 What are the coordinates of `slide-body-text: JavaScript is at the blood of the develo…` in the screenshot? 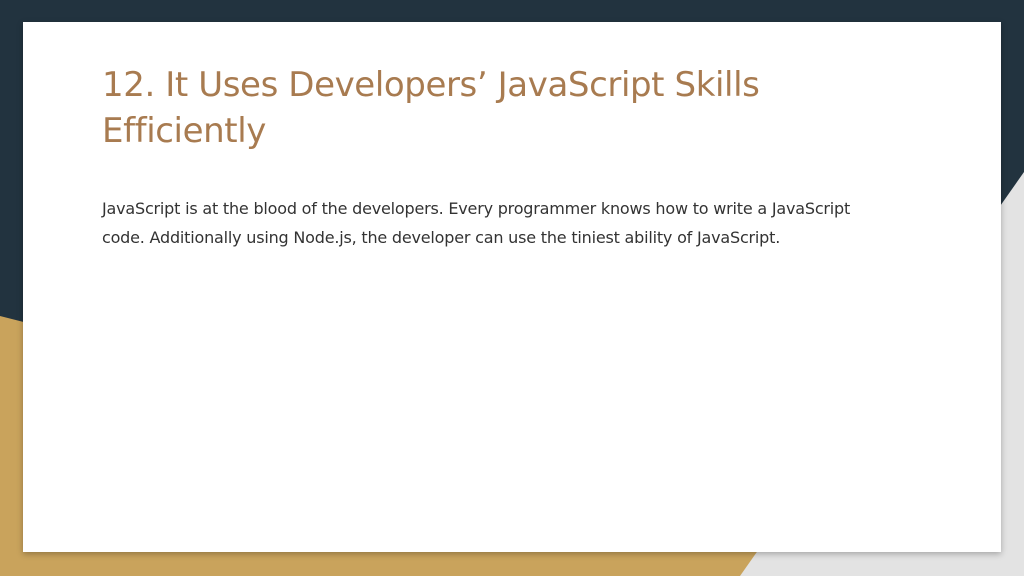 It's located at (476, 223).